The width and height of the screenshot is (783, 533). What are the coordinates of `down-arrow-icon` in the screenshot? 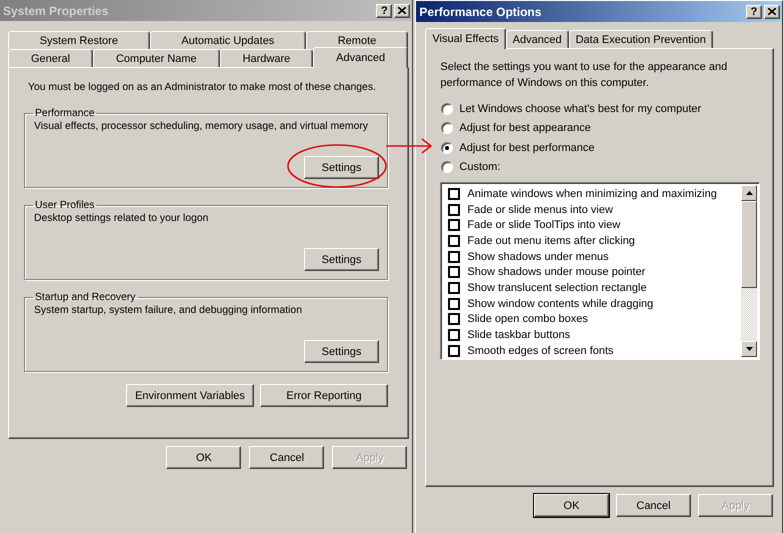 It's located at (749, 349).